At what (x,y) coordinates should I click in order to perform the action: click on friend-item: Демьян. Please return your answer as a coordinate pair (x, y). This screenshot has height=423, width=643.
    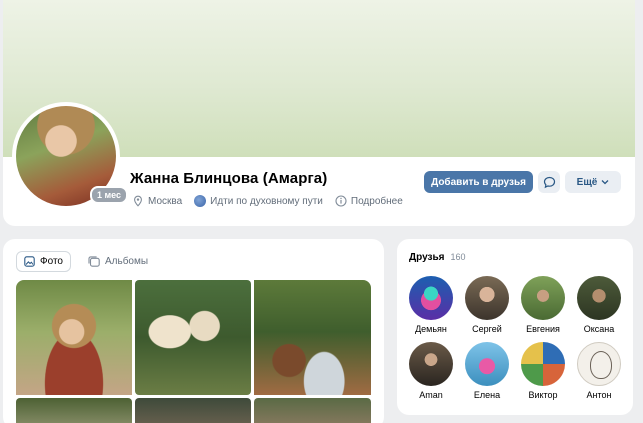
    Looking at the image, I should click on (431, 305).